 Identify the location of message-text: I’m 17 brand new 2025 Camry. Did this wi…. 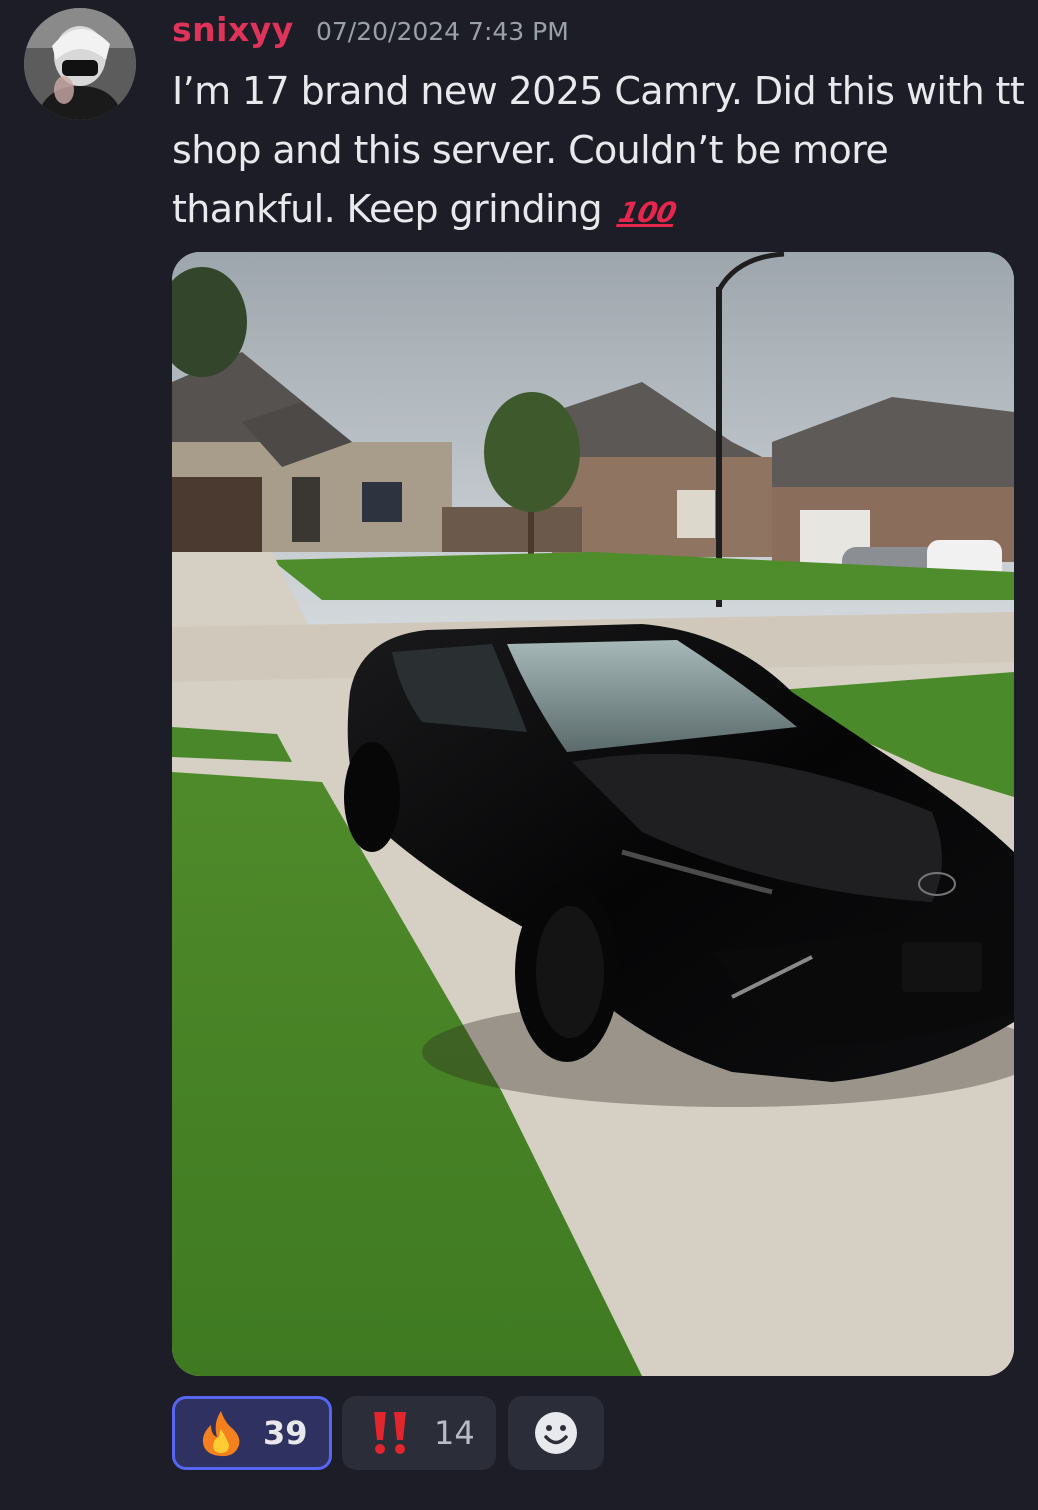
(602, 152).